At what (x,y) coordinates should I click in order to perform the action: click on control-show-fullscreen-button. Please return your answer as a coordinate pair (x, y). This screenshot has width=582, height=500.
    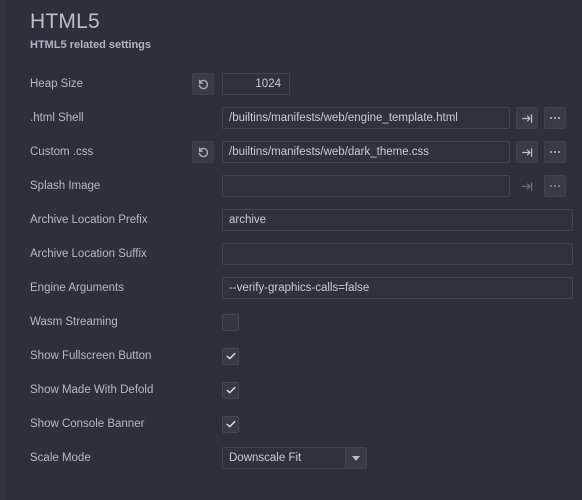
    Looking at the image, I should click on (387, 356).